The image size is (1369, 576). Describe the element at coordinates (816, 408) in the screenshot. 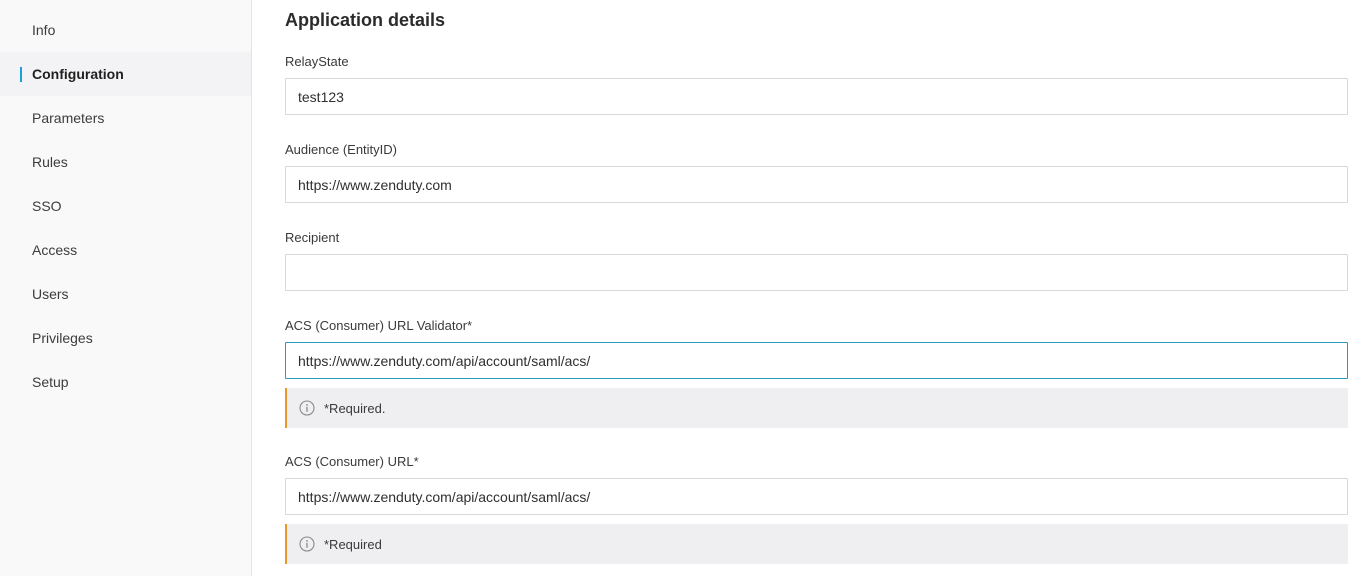

I see `acs-validator-notice: *Required.` at that location.